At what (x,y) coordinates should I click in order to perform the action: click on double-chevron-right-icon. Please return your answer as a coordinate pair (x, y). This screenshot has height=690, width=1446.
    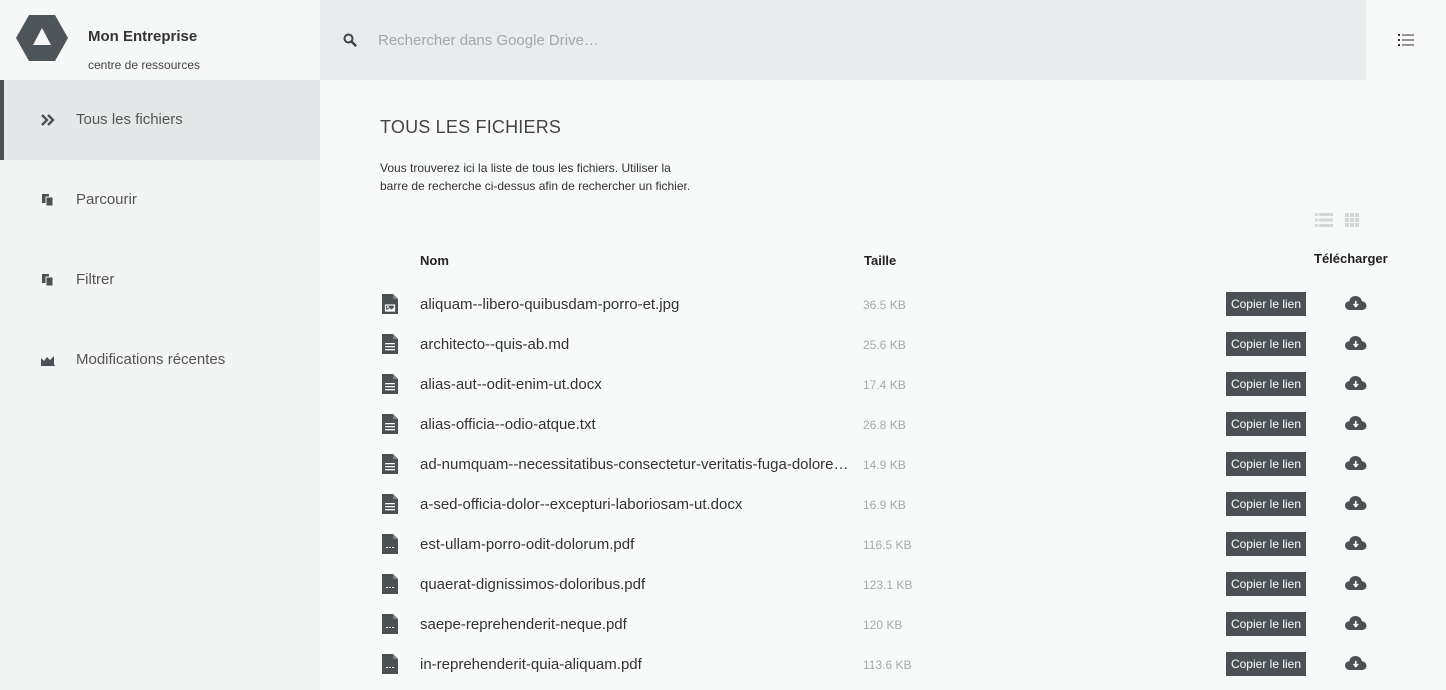
    Looking at the image, I should click on (48, 120).